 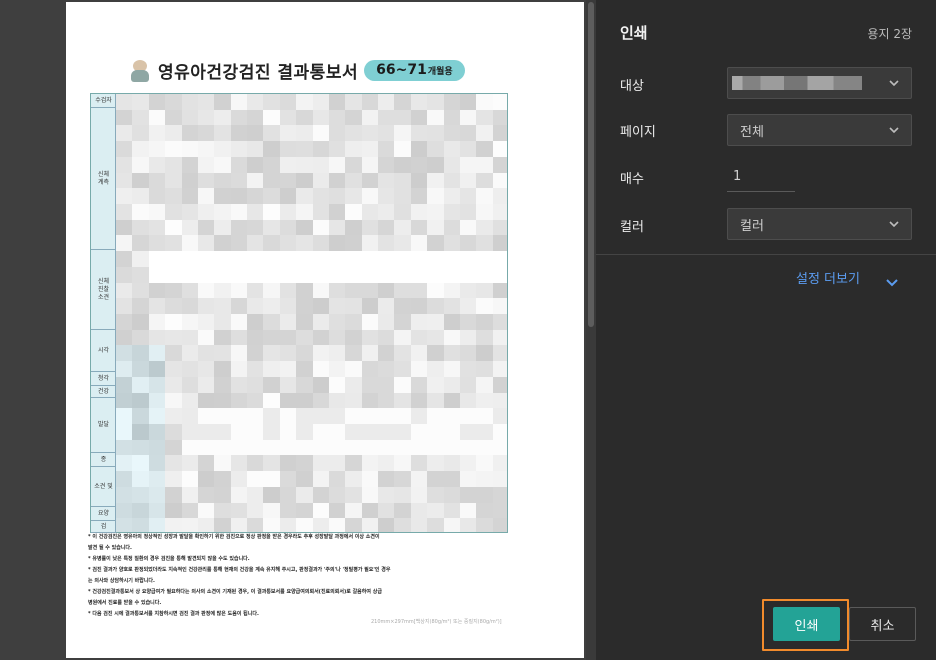 I want to click on print-button: 인쇄, so click(x=806, y=624).